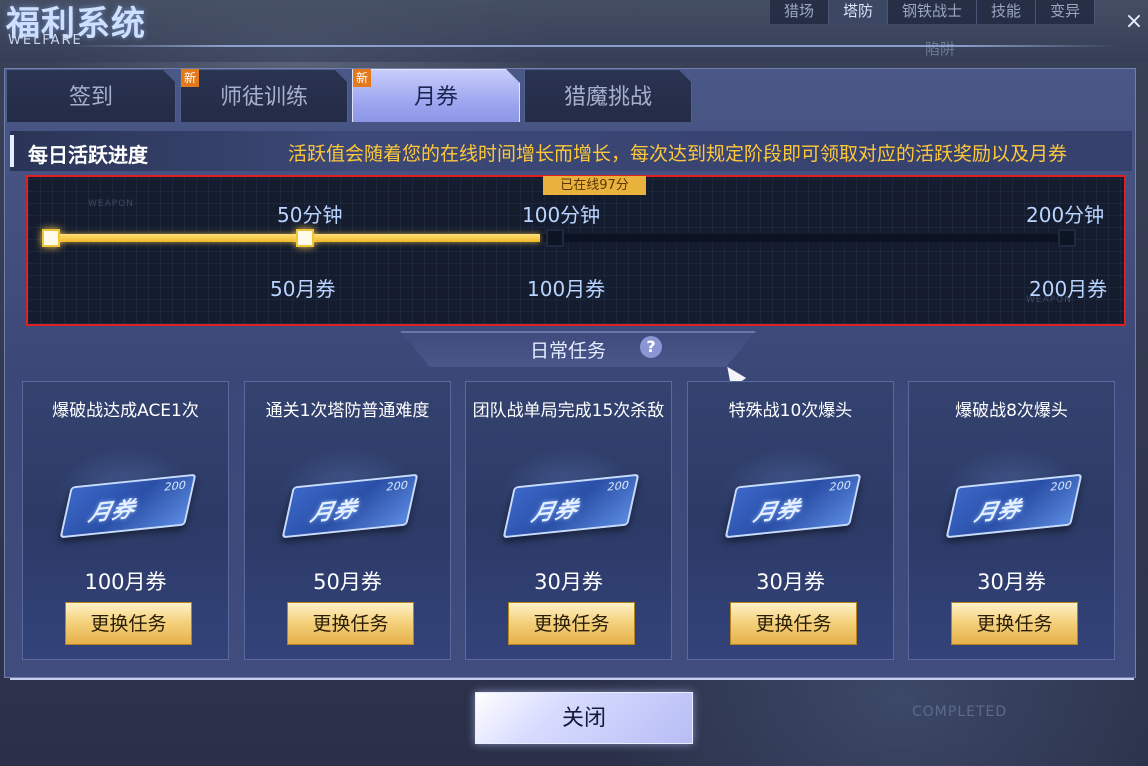 This screenshot has width=1148, height=766. What do you see at coordinates (584, 718) in the screenshot?
I see `close-button: 关闭` at bounding box center [584, 718].